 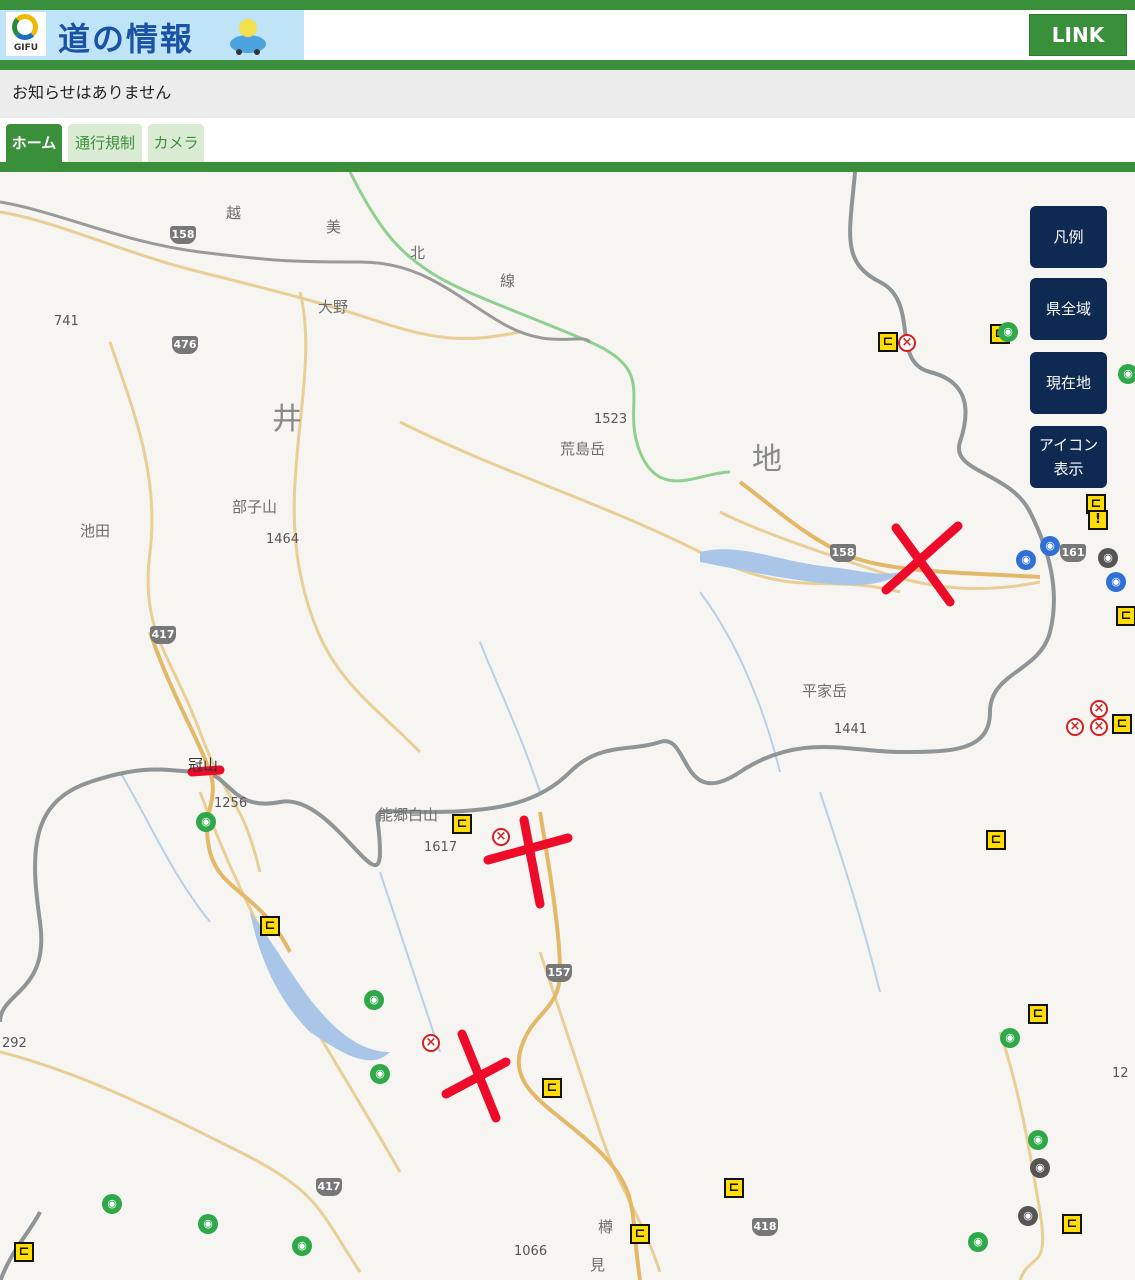 What do you see at coordinates (441, 847) in the screenshot?
I see `map-label-h1617: 1617` at bounding box center [441, 847].